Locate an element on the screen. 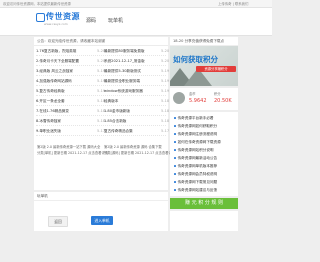 This screenshot has width=320, height=262. right-title-text: 18-20 分享充值获得免费下载点 is located at coordinates (199, 41).